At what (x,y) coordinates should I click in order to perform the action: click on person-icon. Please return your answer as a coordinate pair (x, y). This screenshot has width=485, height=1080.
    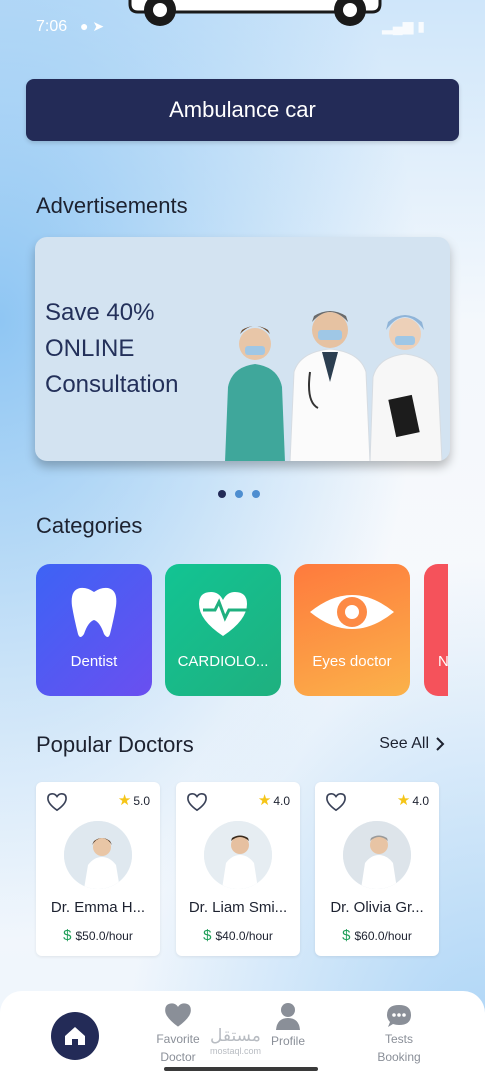
    Looking at the image, I should click on (288, 1016).